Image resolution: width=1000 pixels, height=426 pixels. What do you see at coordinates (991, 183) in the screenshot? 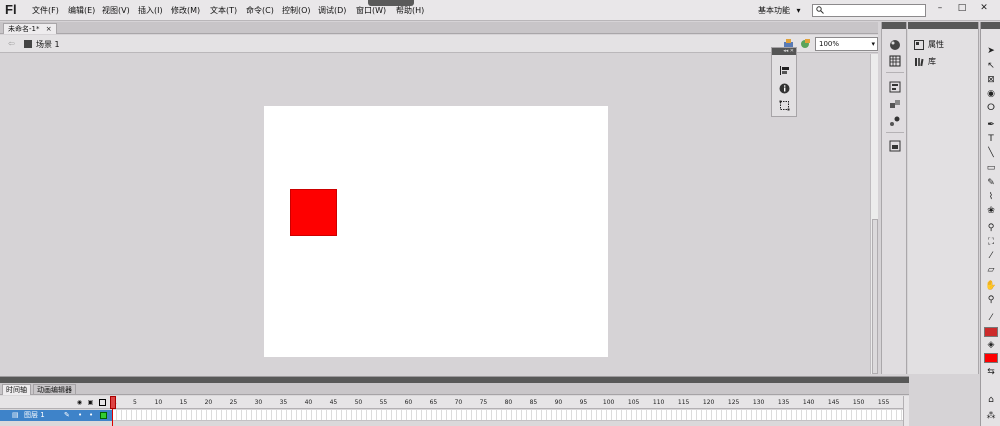
I see `pencil-tool-icon: ✎` at bounding box center [991, 183].